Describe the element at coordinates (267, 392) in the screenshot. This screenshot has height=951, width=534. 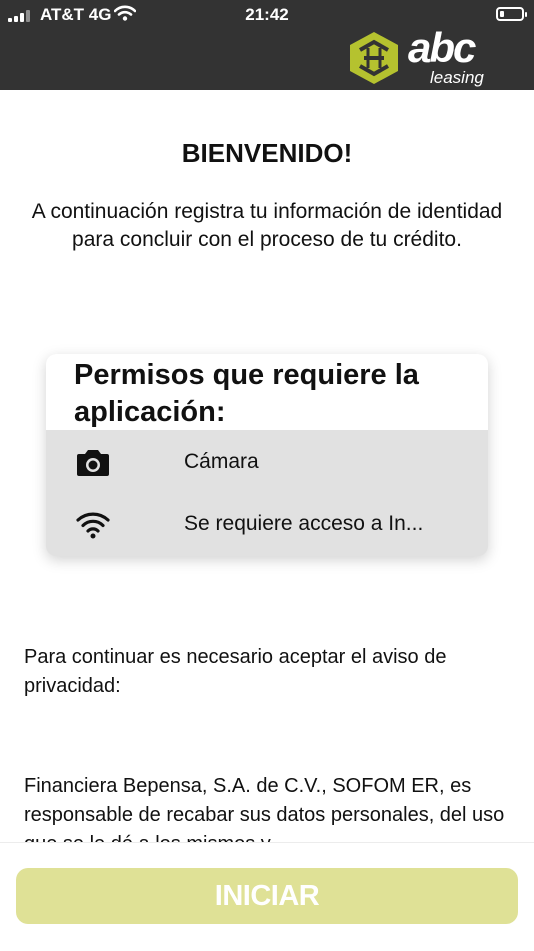
I see `permissions-title: Permisos que requiere la aplicación:` at that location.